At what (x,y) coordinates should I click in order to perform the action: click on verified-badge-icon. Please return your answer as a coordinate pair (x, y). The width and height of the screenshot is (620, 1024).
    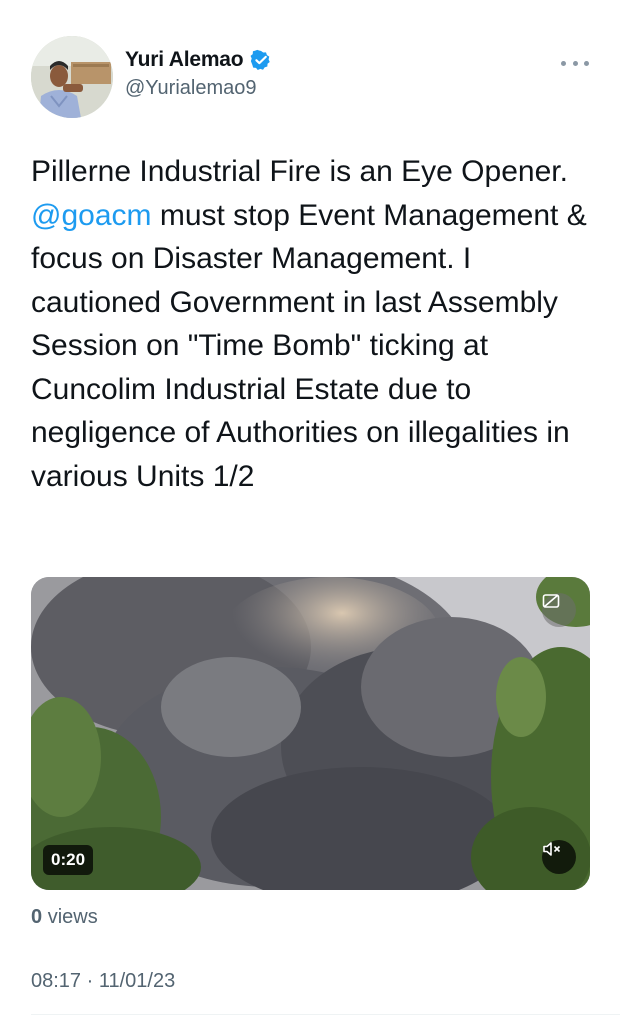
    Looking at the image, I should click on (261, 60).